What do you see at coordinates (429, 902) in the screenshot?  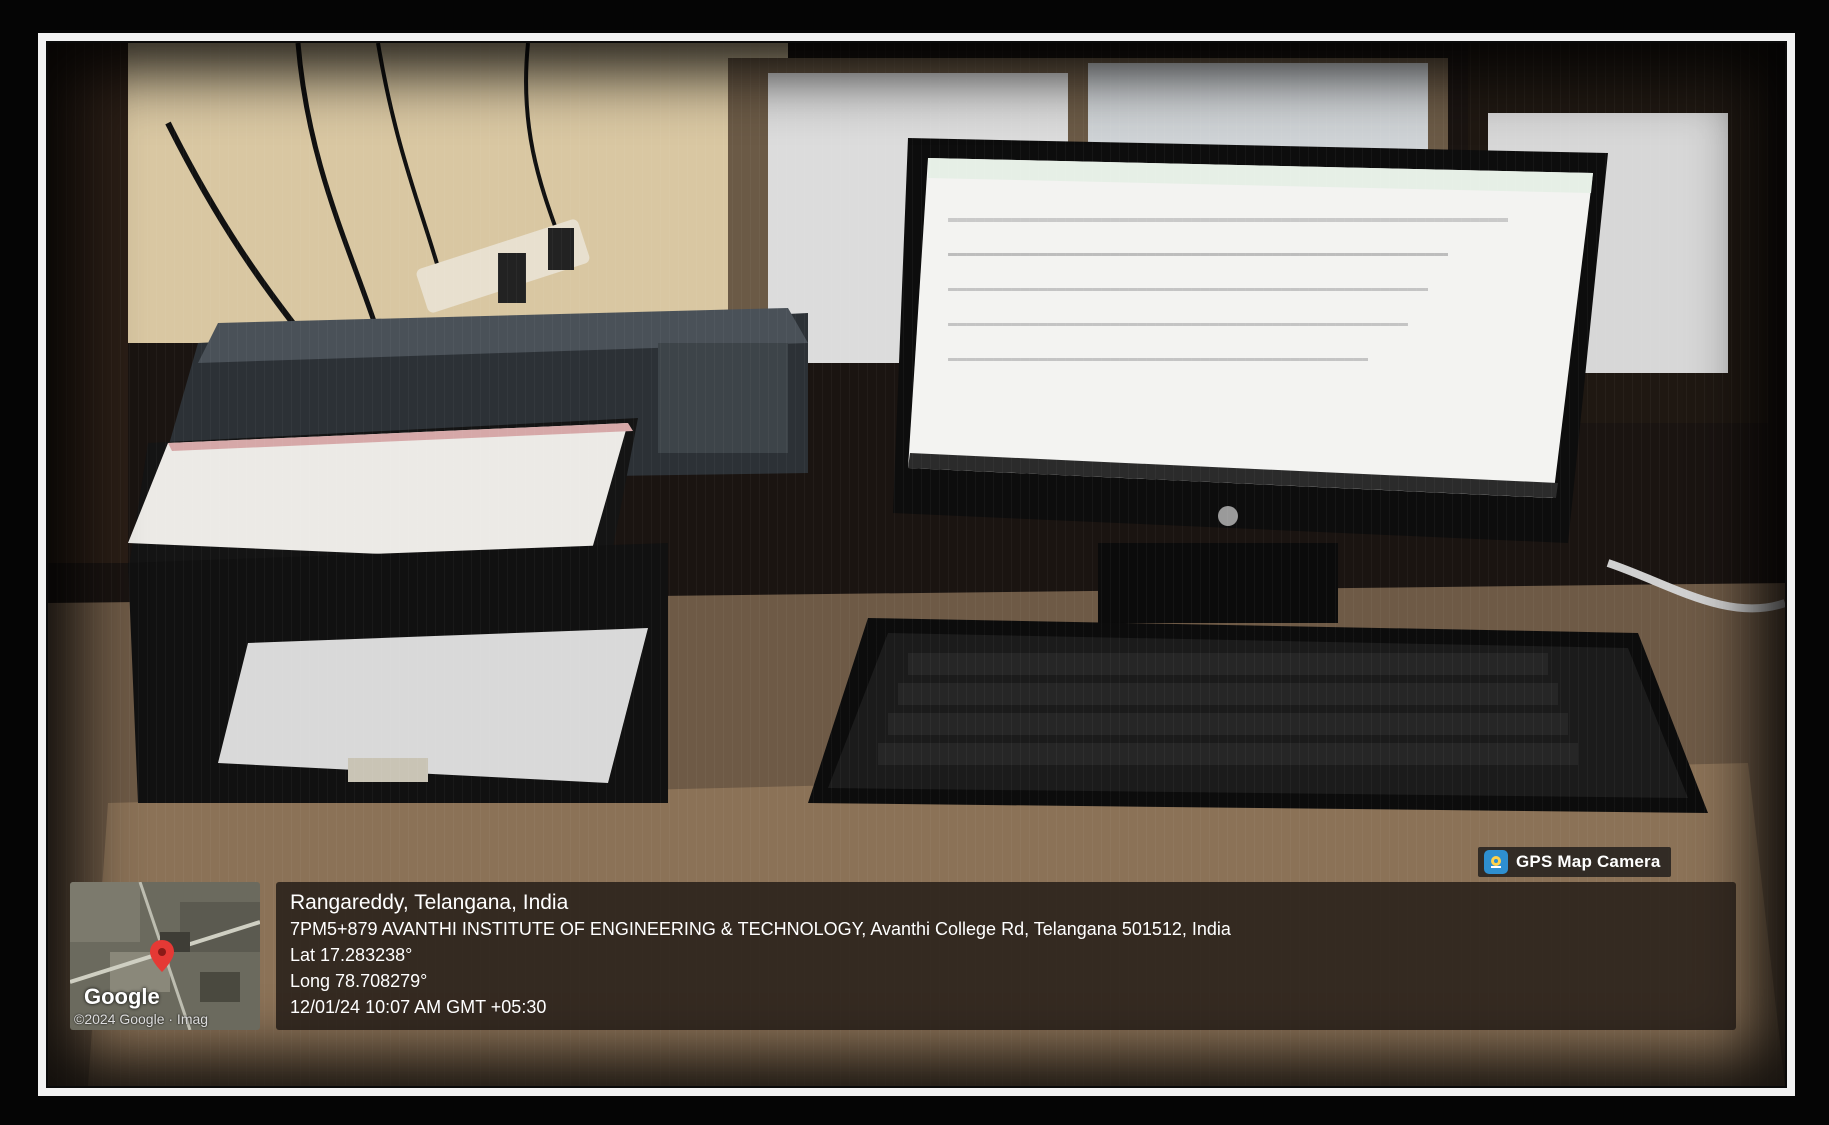 I see `location-title: Rangareddy, Telangana, India` at bounding box center [429, 902].